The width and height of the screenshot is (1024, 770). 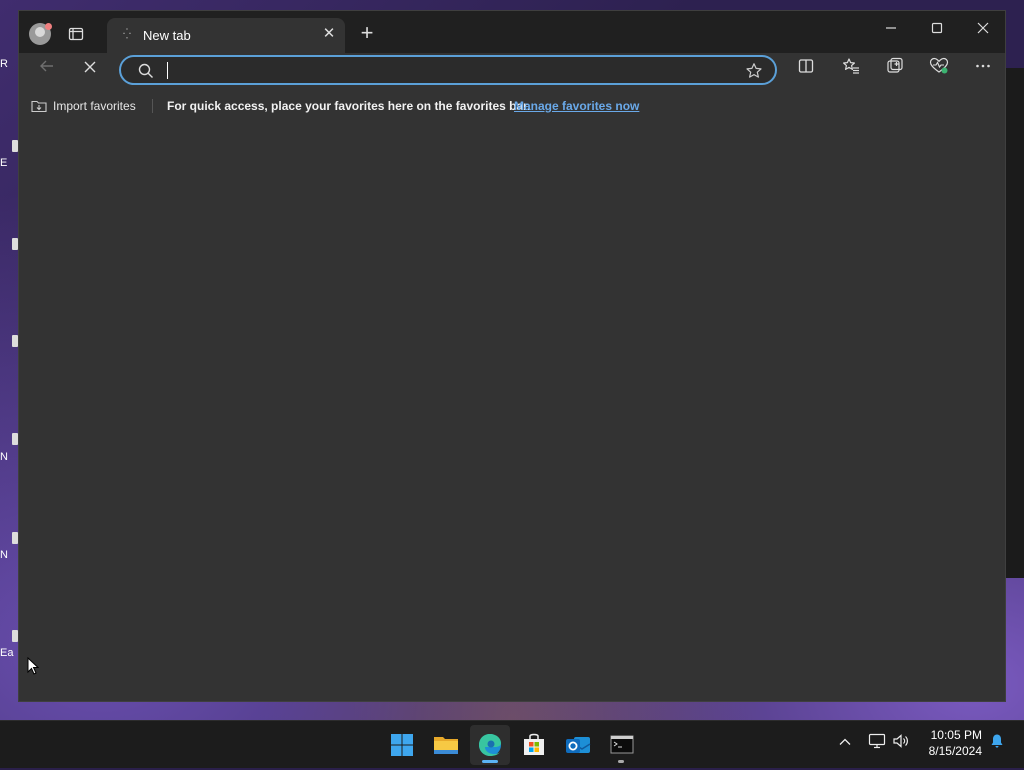 I want to click on notifications-button, so click(x=997, y=744).